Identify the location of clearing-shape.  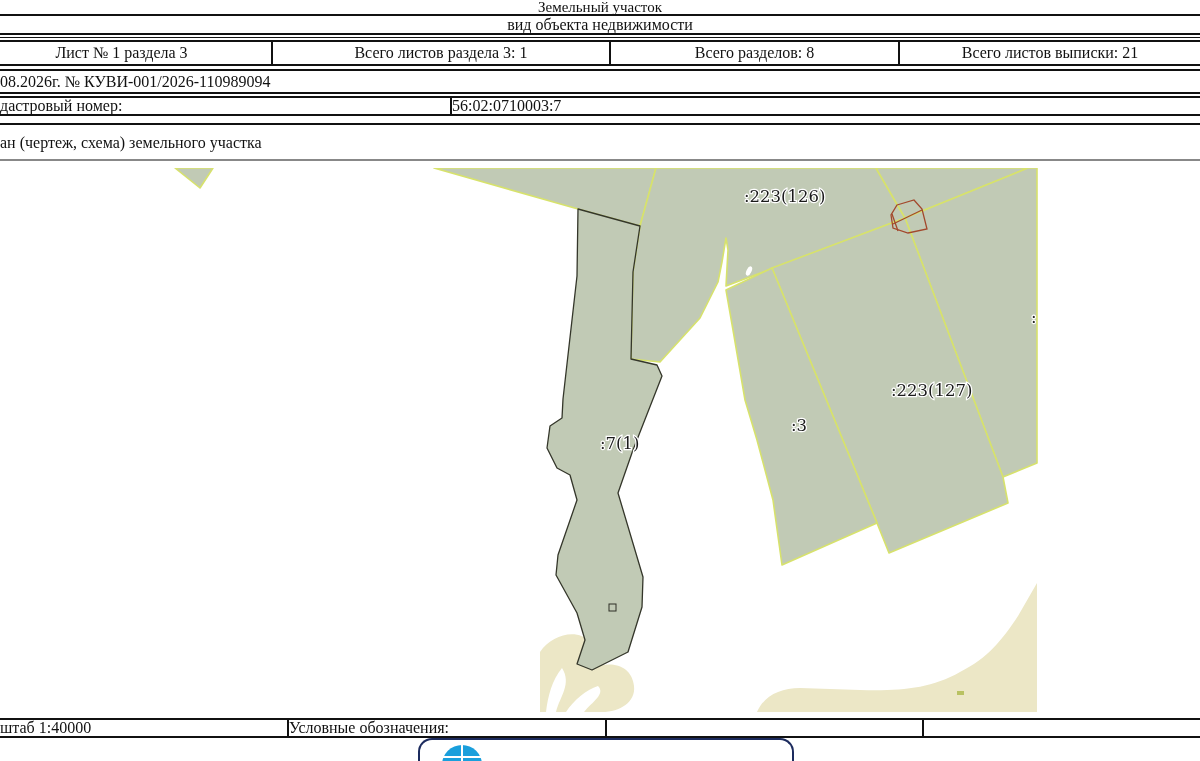
(749, 271).